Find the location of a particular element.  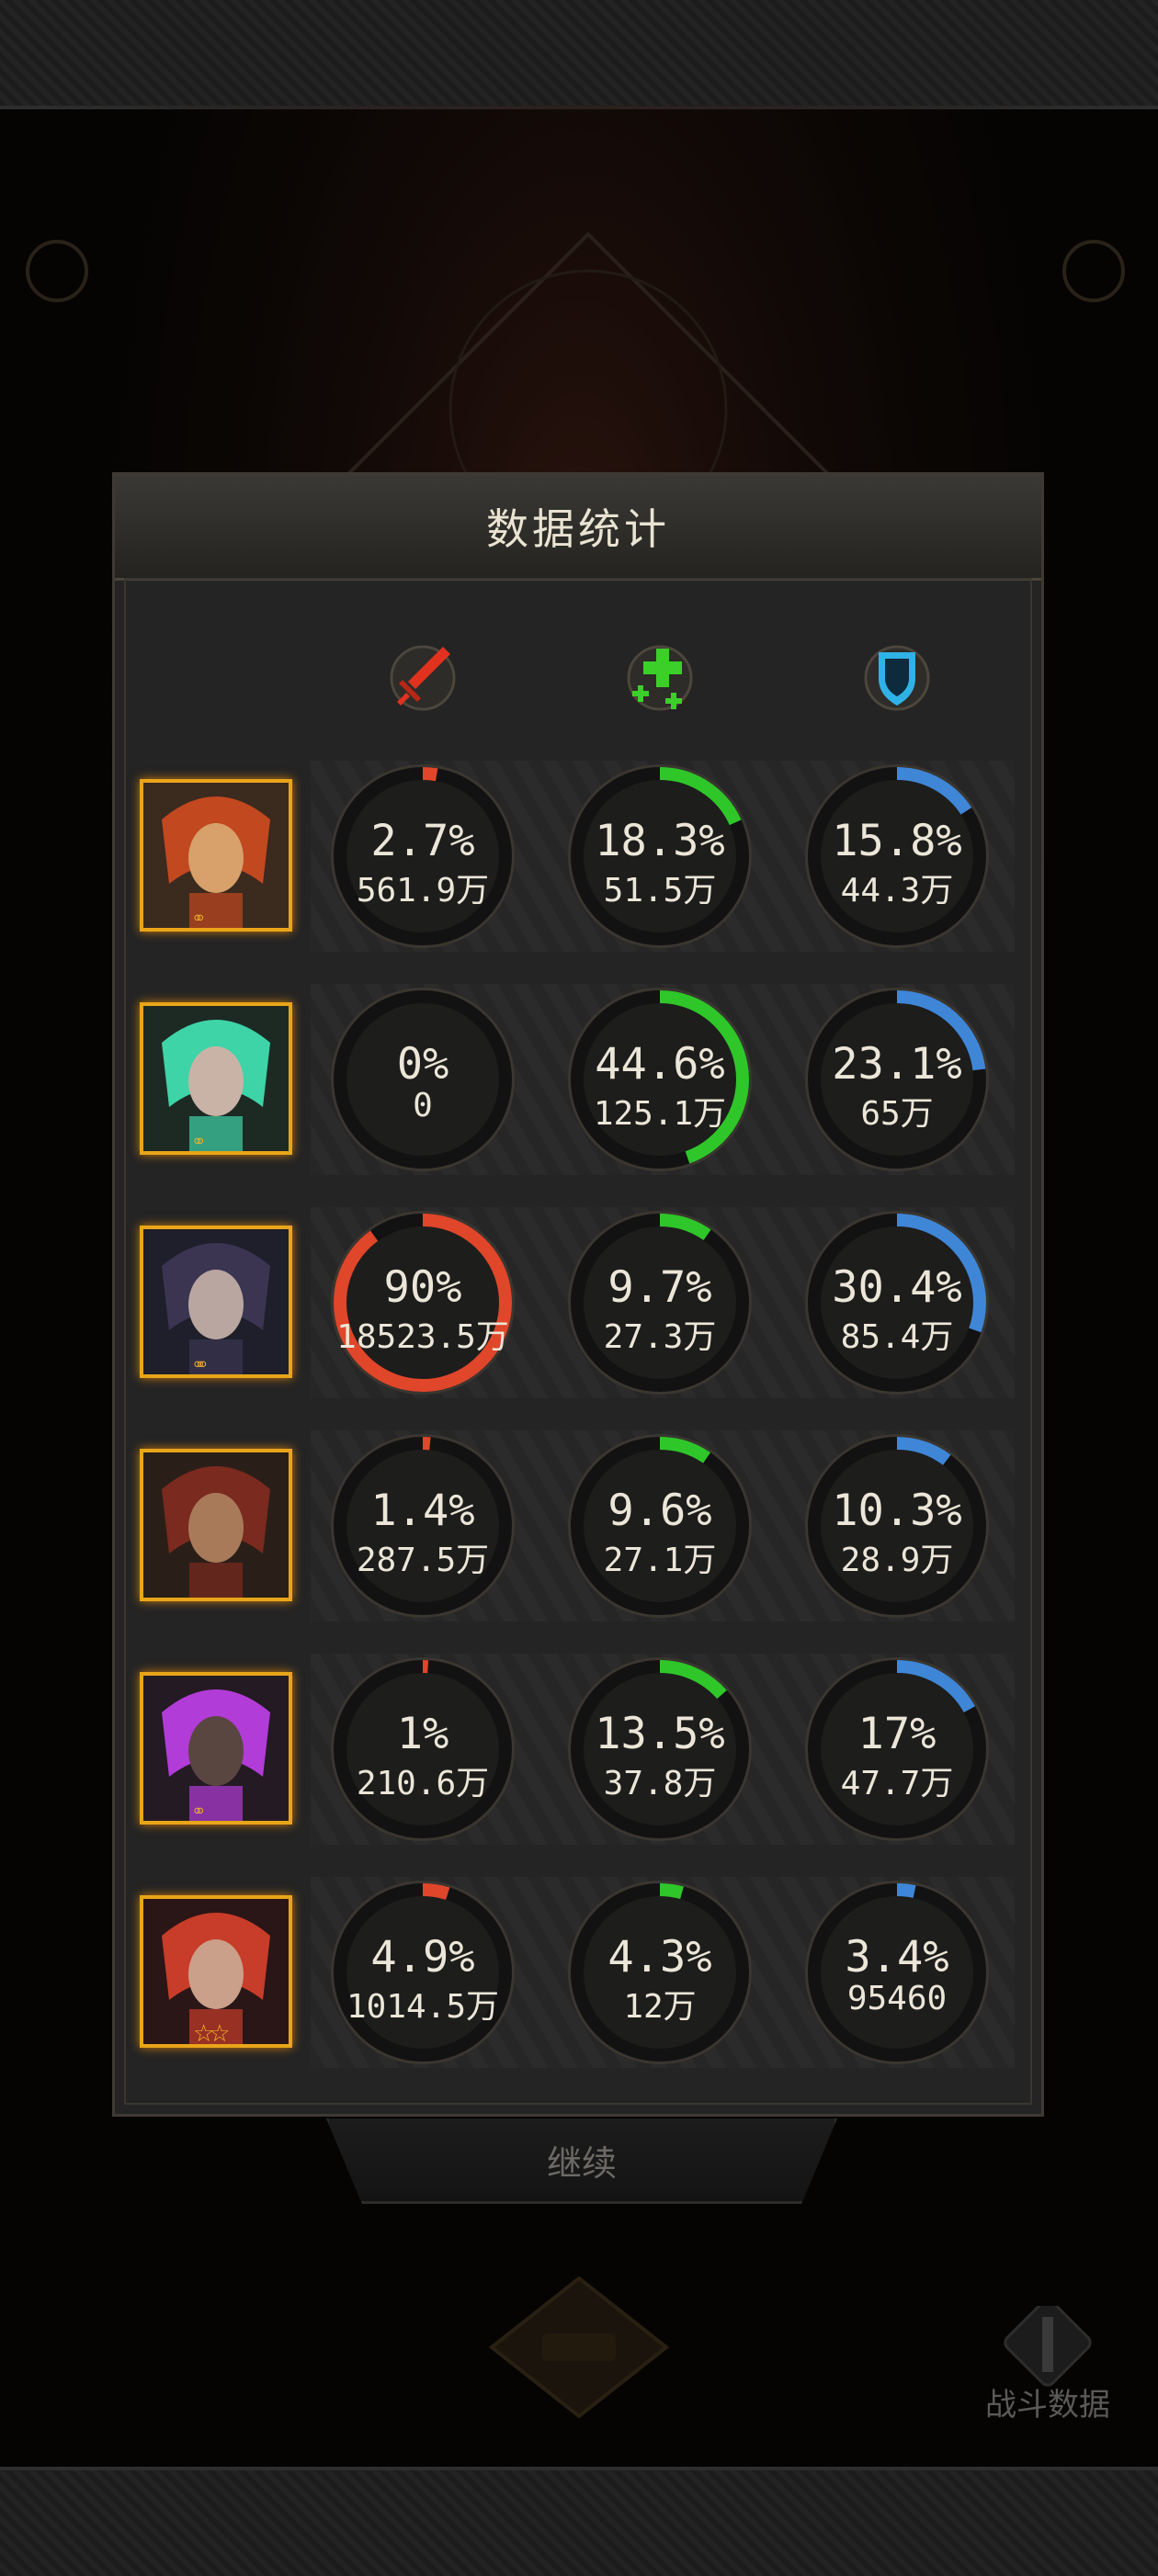

heal-percent: 9.6% is located at coordinates (659, 1511).